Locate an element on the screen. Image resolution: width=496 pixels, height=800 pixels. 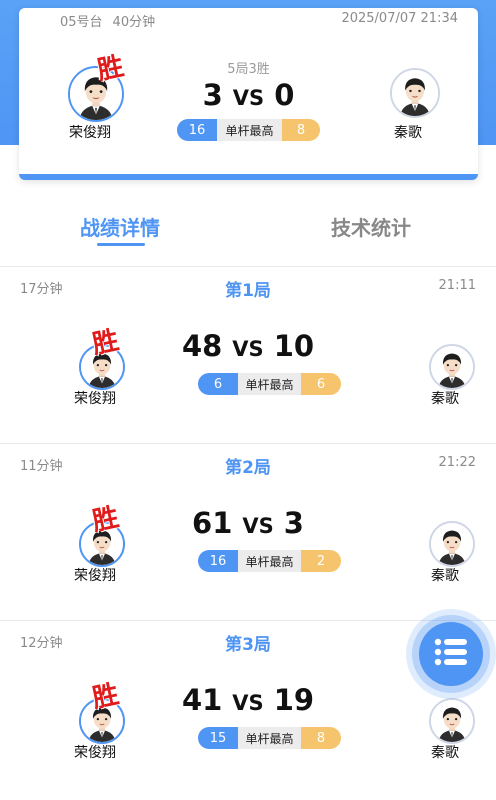
highest-break-bar: 15 单杆最高 8 is located at coordinates (269, 738).